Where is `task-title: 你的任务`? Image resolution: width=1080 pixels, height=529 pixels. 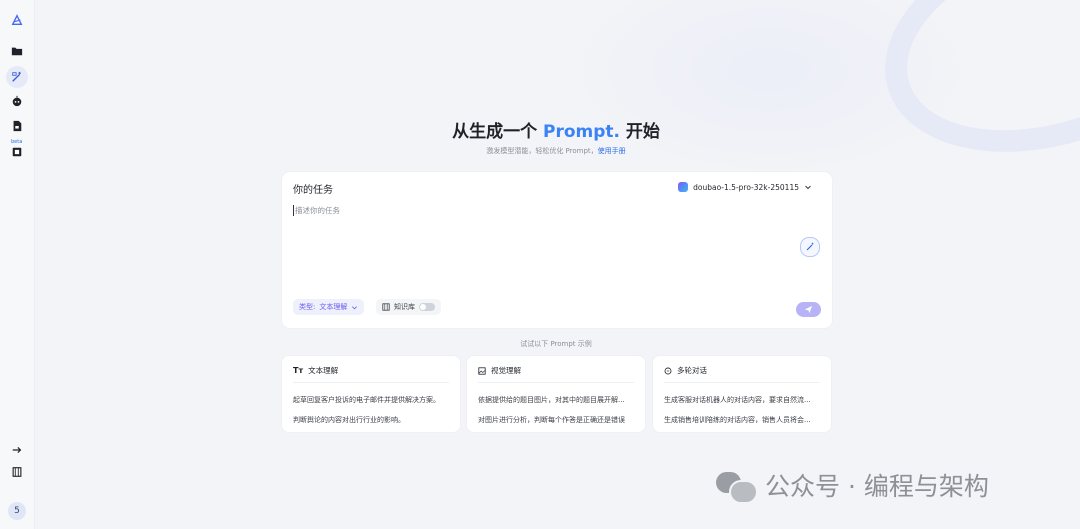 task-title: 你的任务 is located at coordinates (313, 190).